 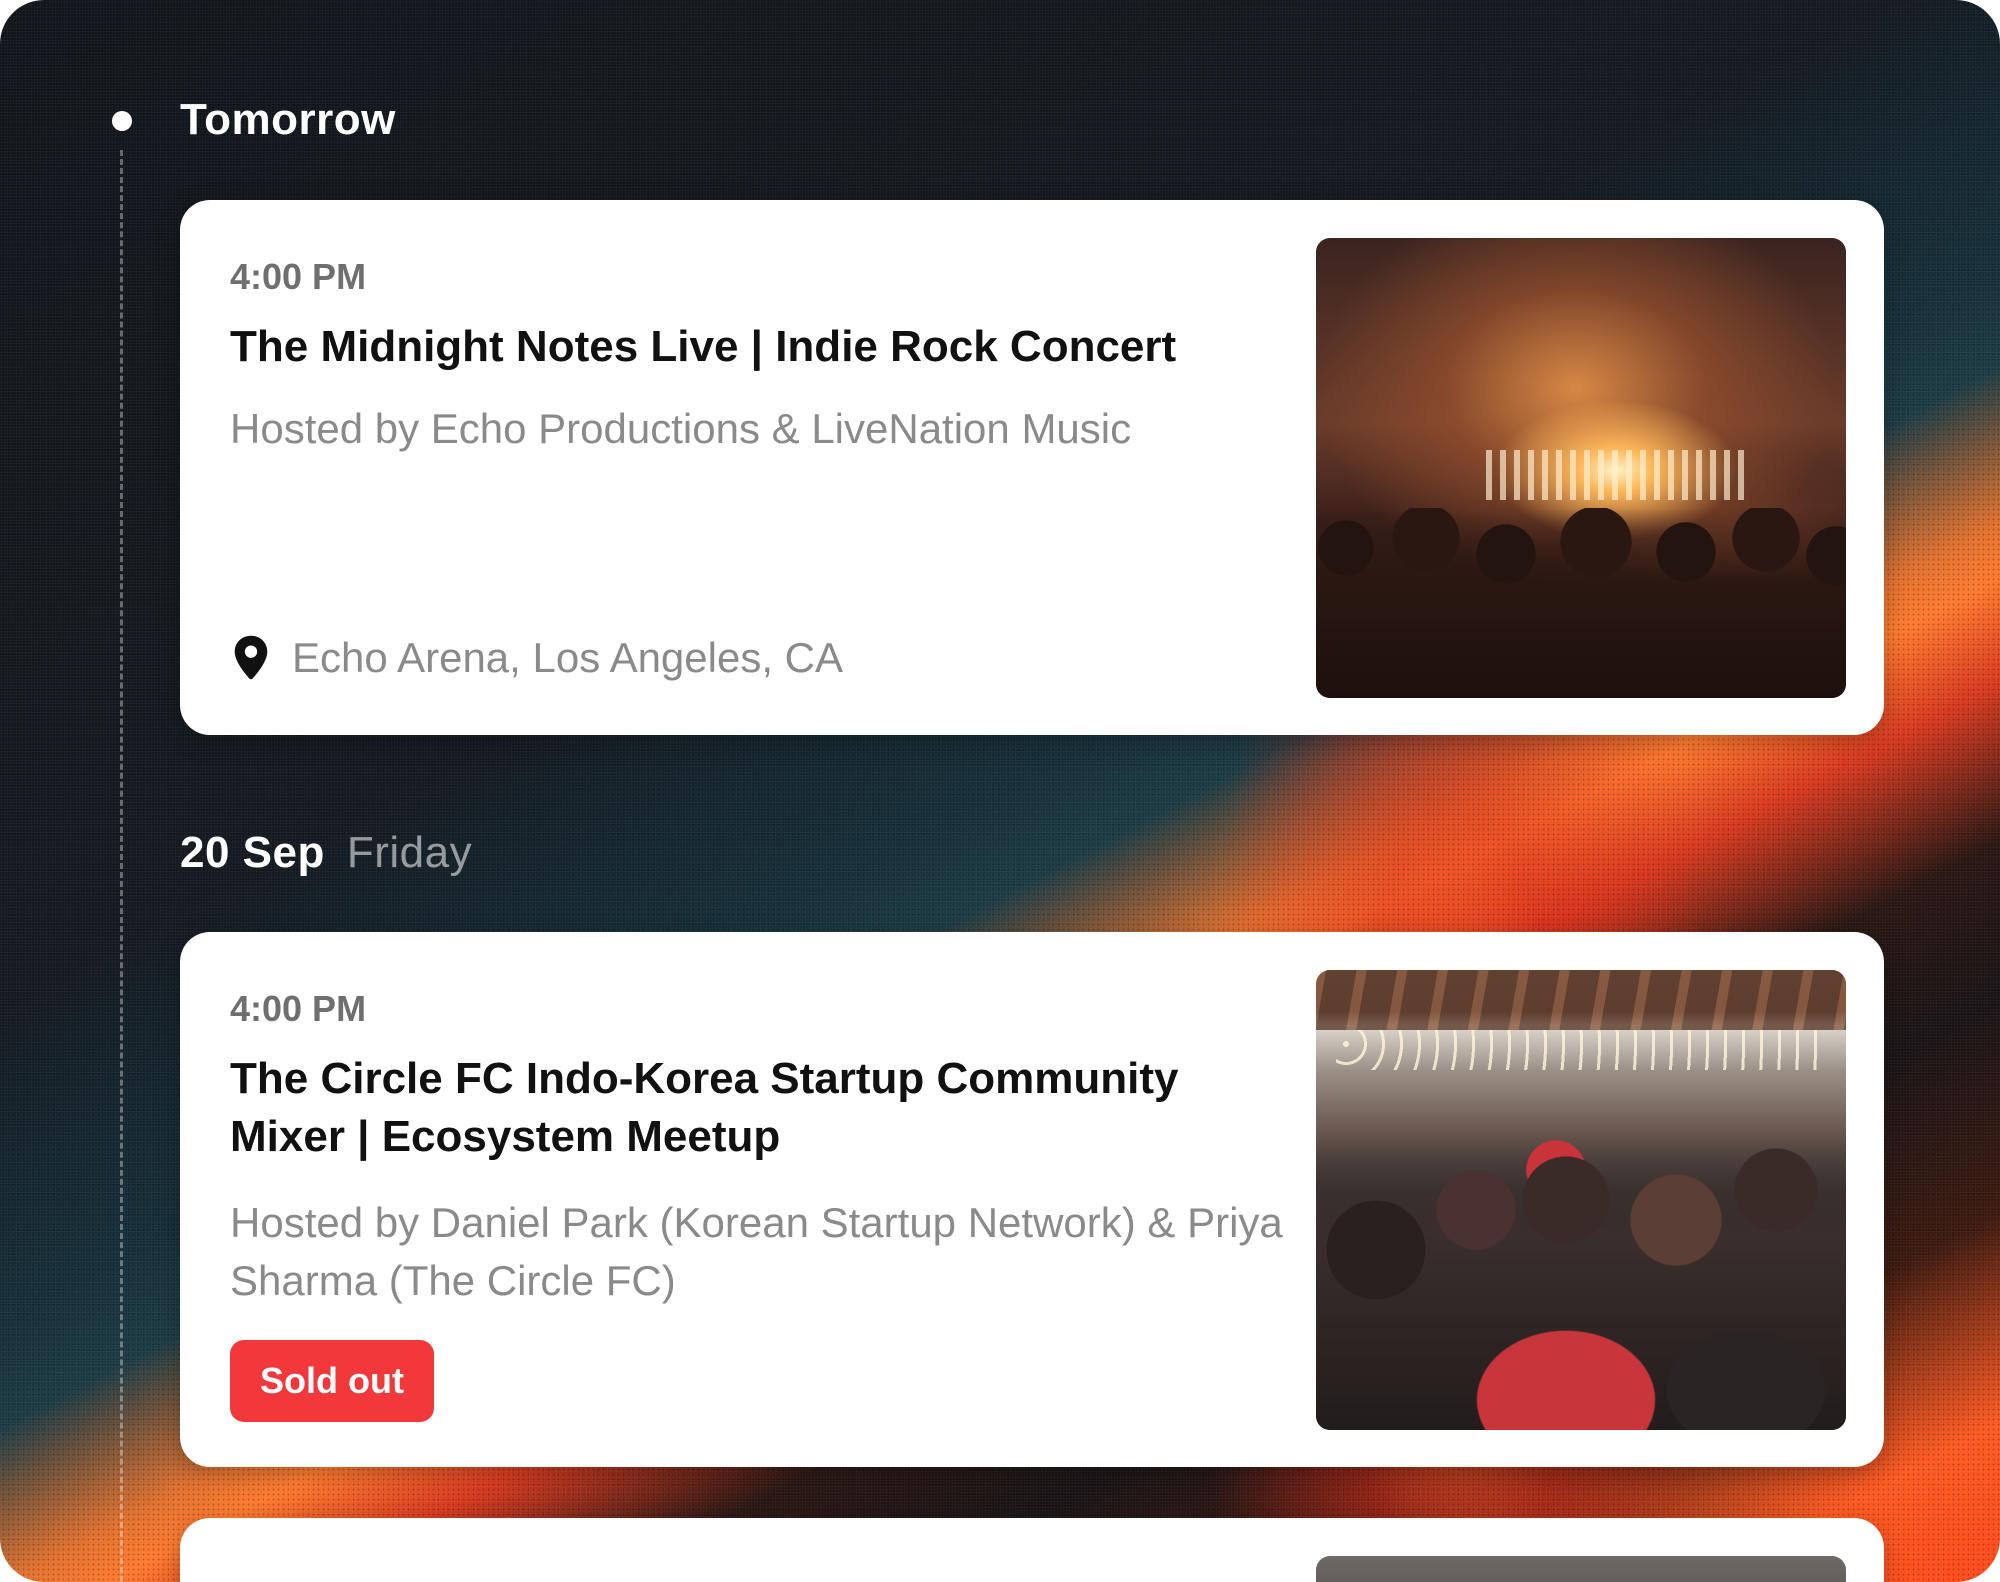 I want to click on event-location: Echo Arena, Los Angeles, CA, so click(x=536, y=658).